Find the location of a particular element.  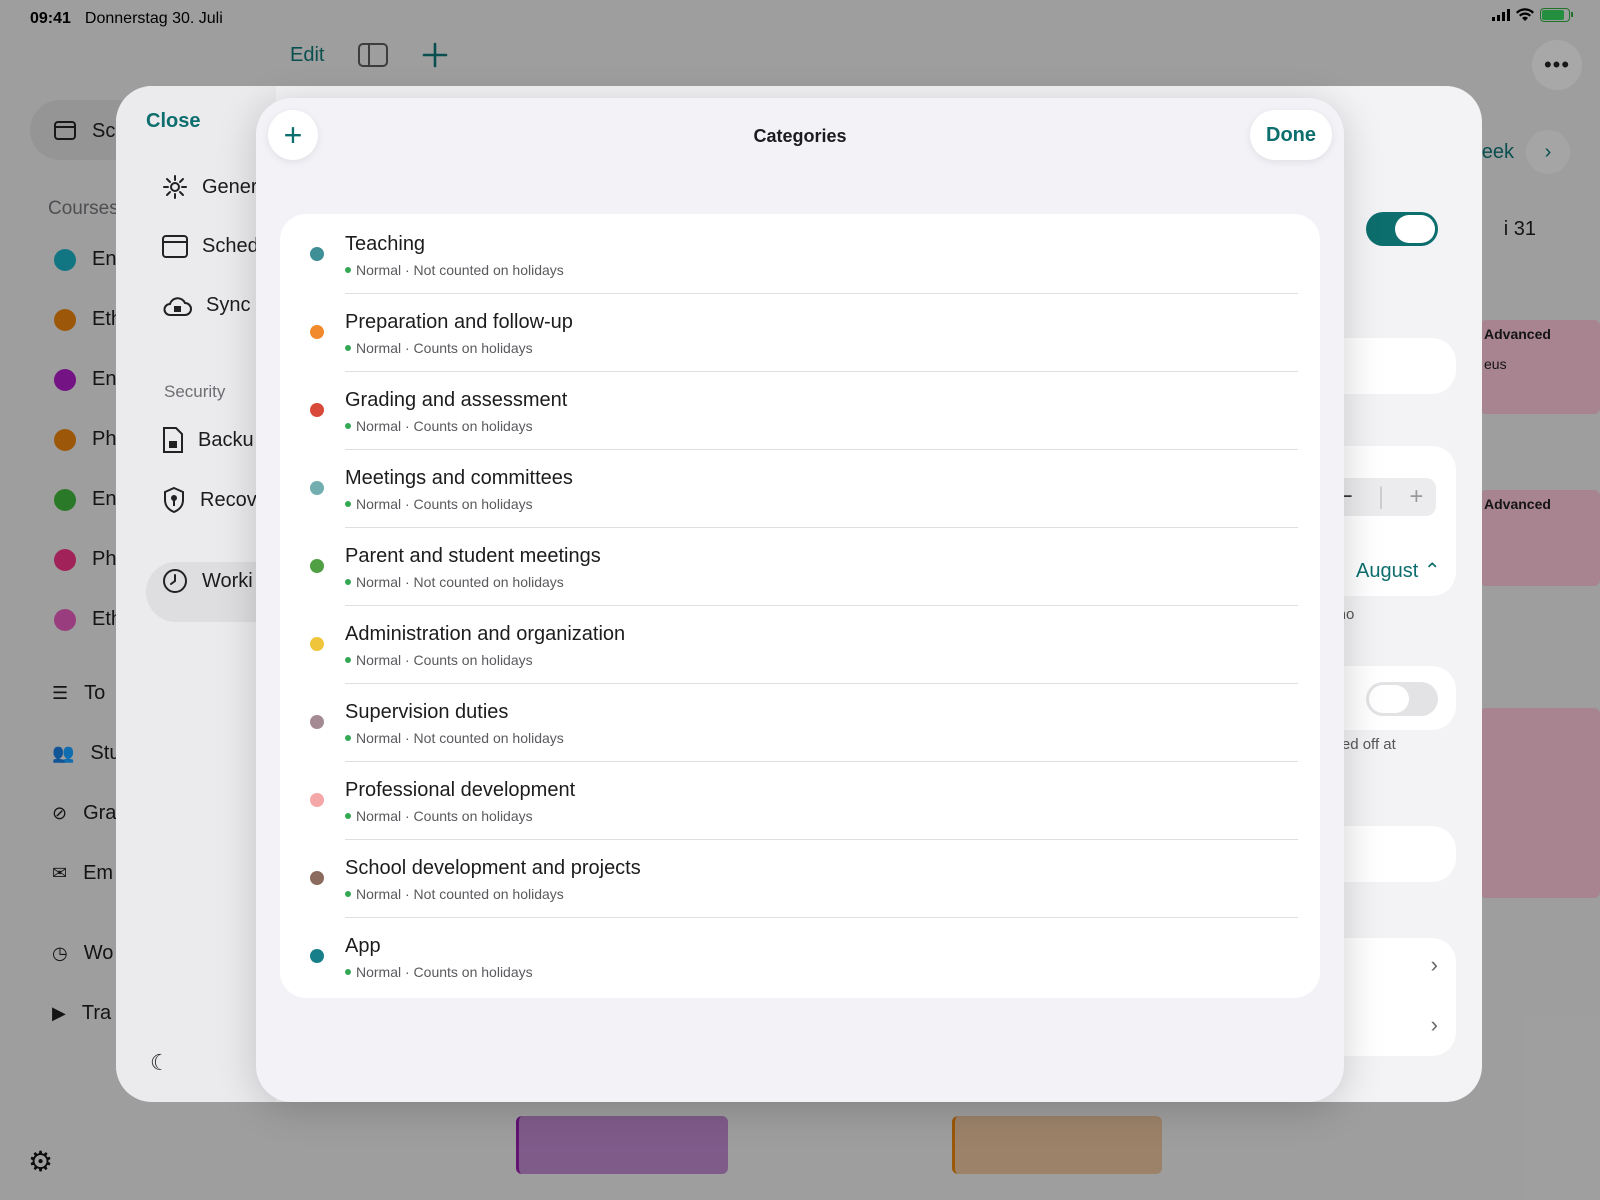

category-name: Administration and organization is located at coordinates (485, 634).